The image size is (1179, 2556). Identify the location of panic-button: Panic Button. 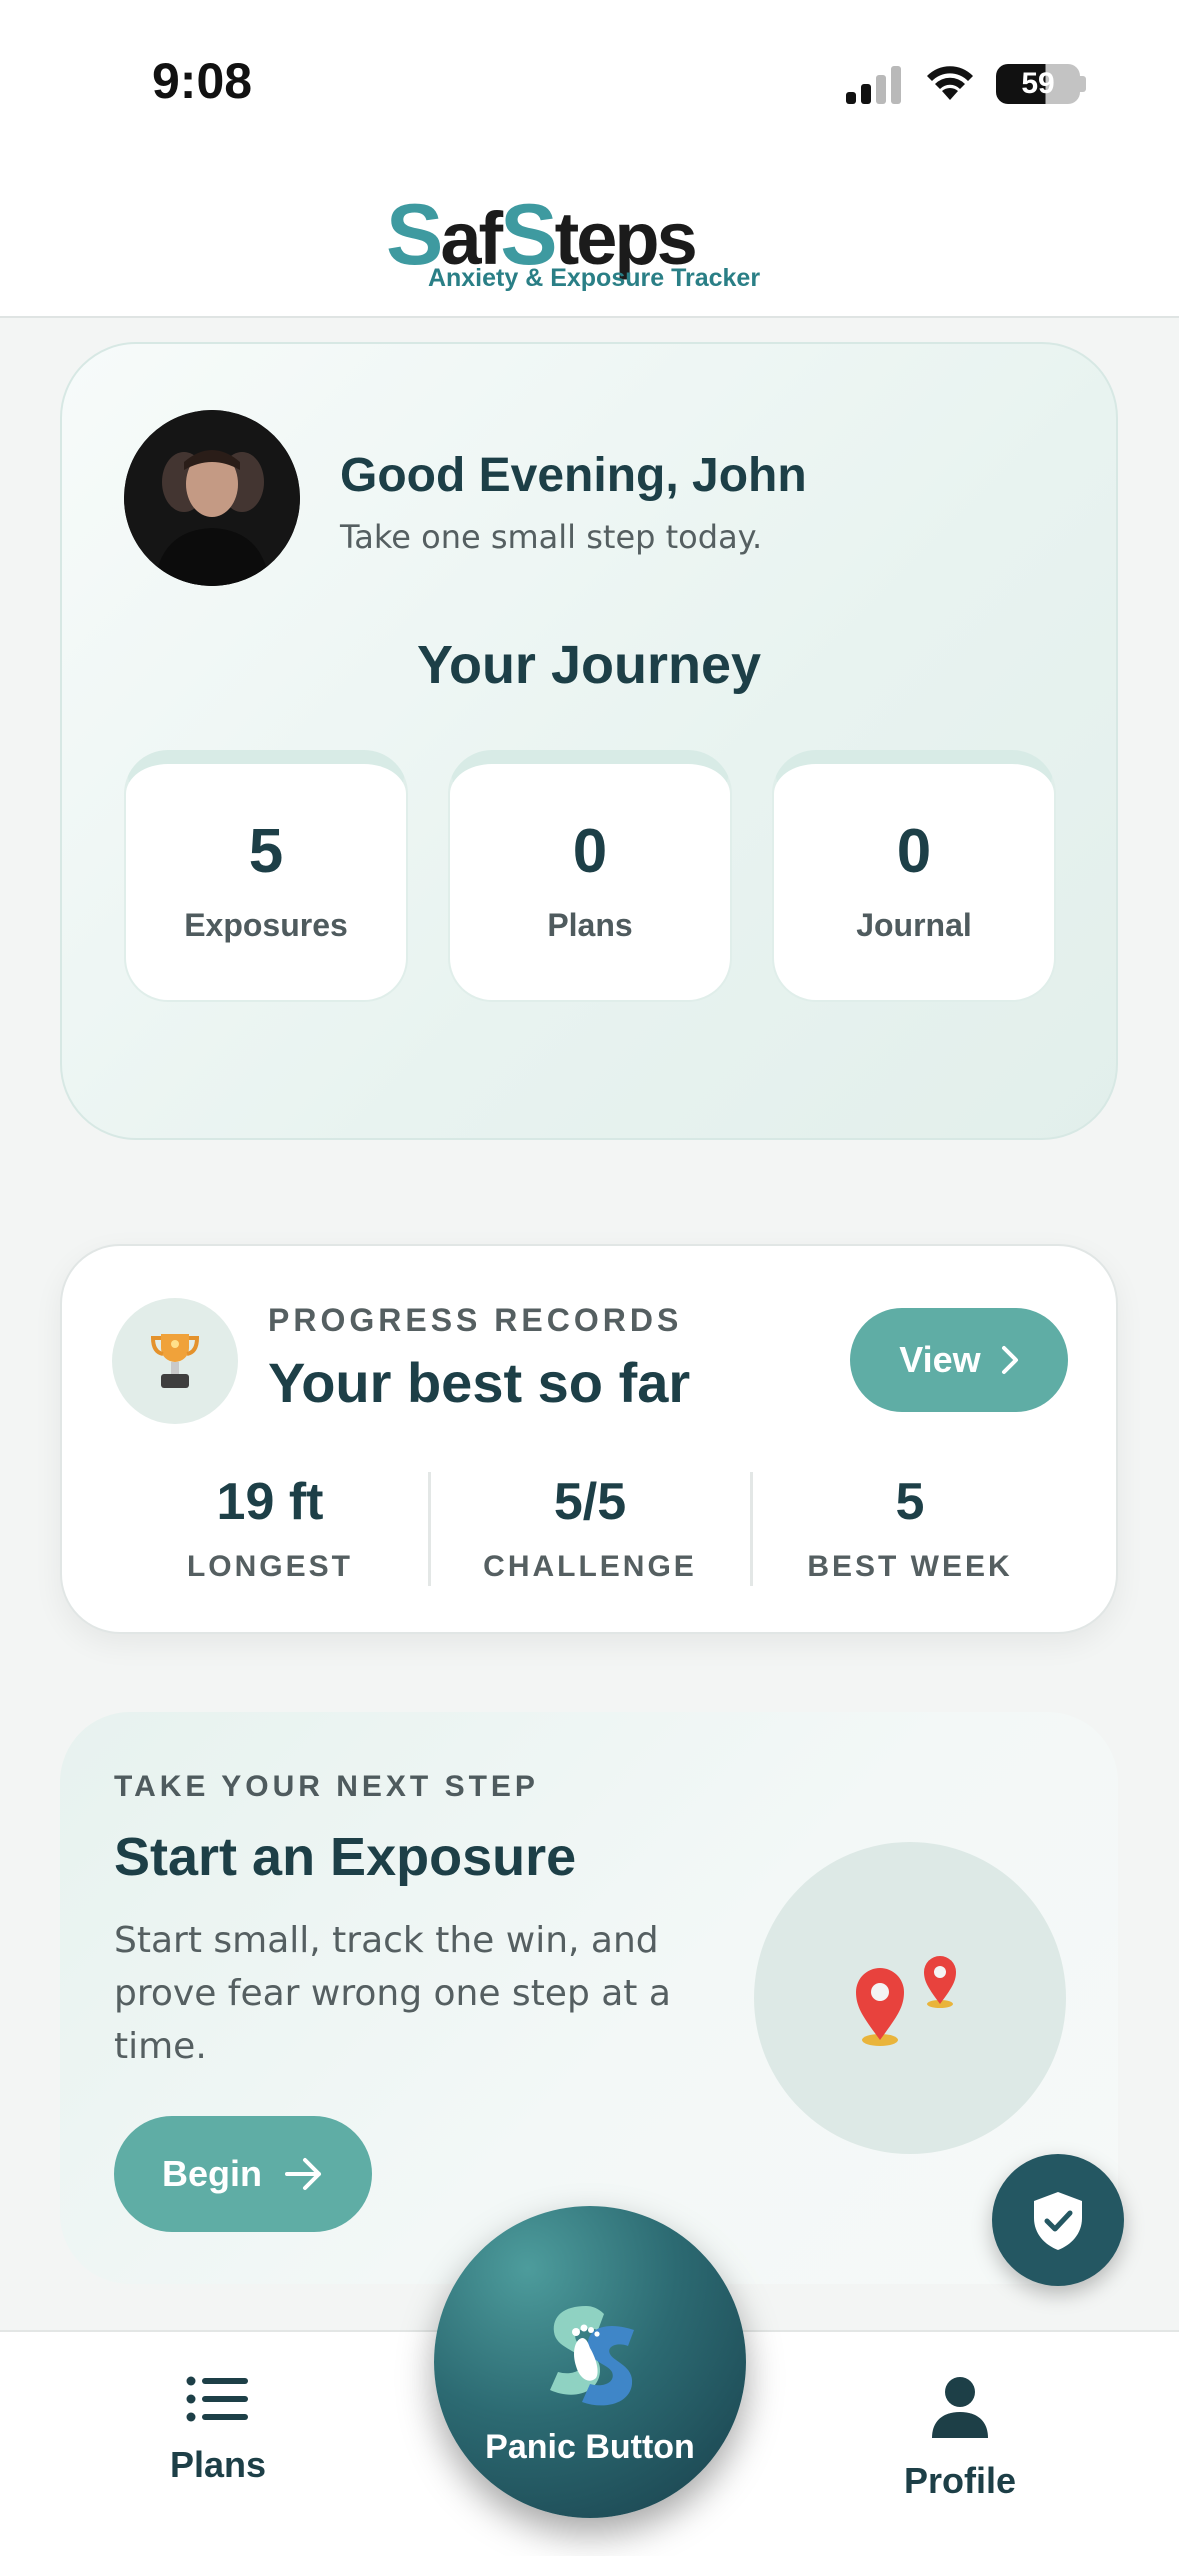
(590, 2362).